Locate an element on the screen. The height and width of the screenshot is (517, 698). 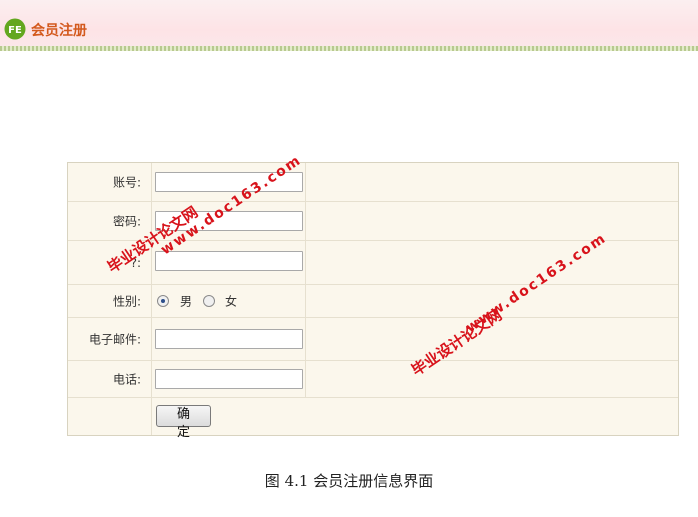
email-input is located at coordinates (229, 339).